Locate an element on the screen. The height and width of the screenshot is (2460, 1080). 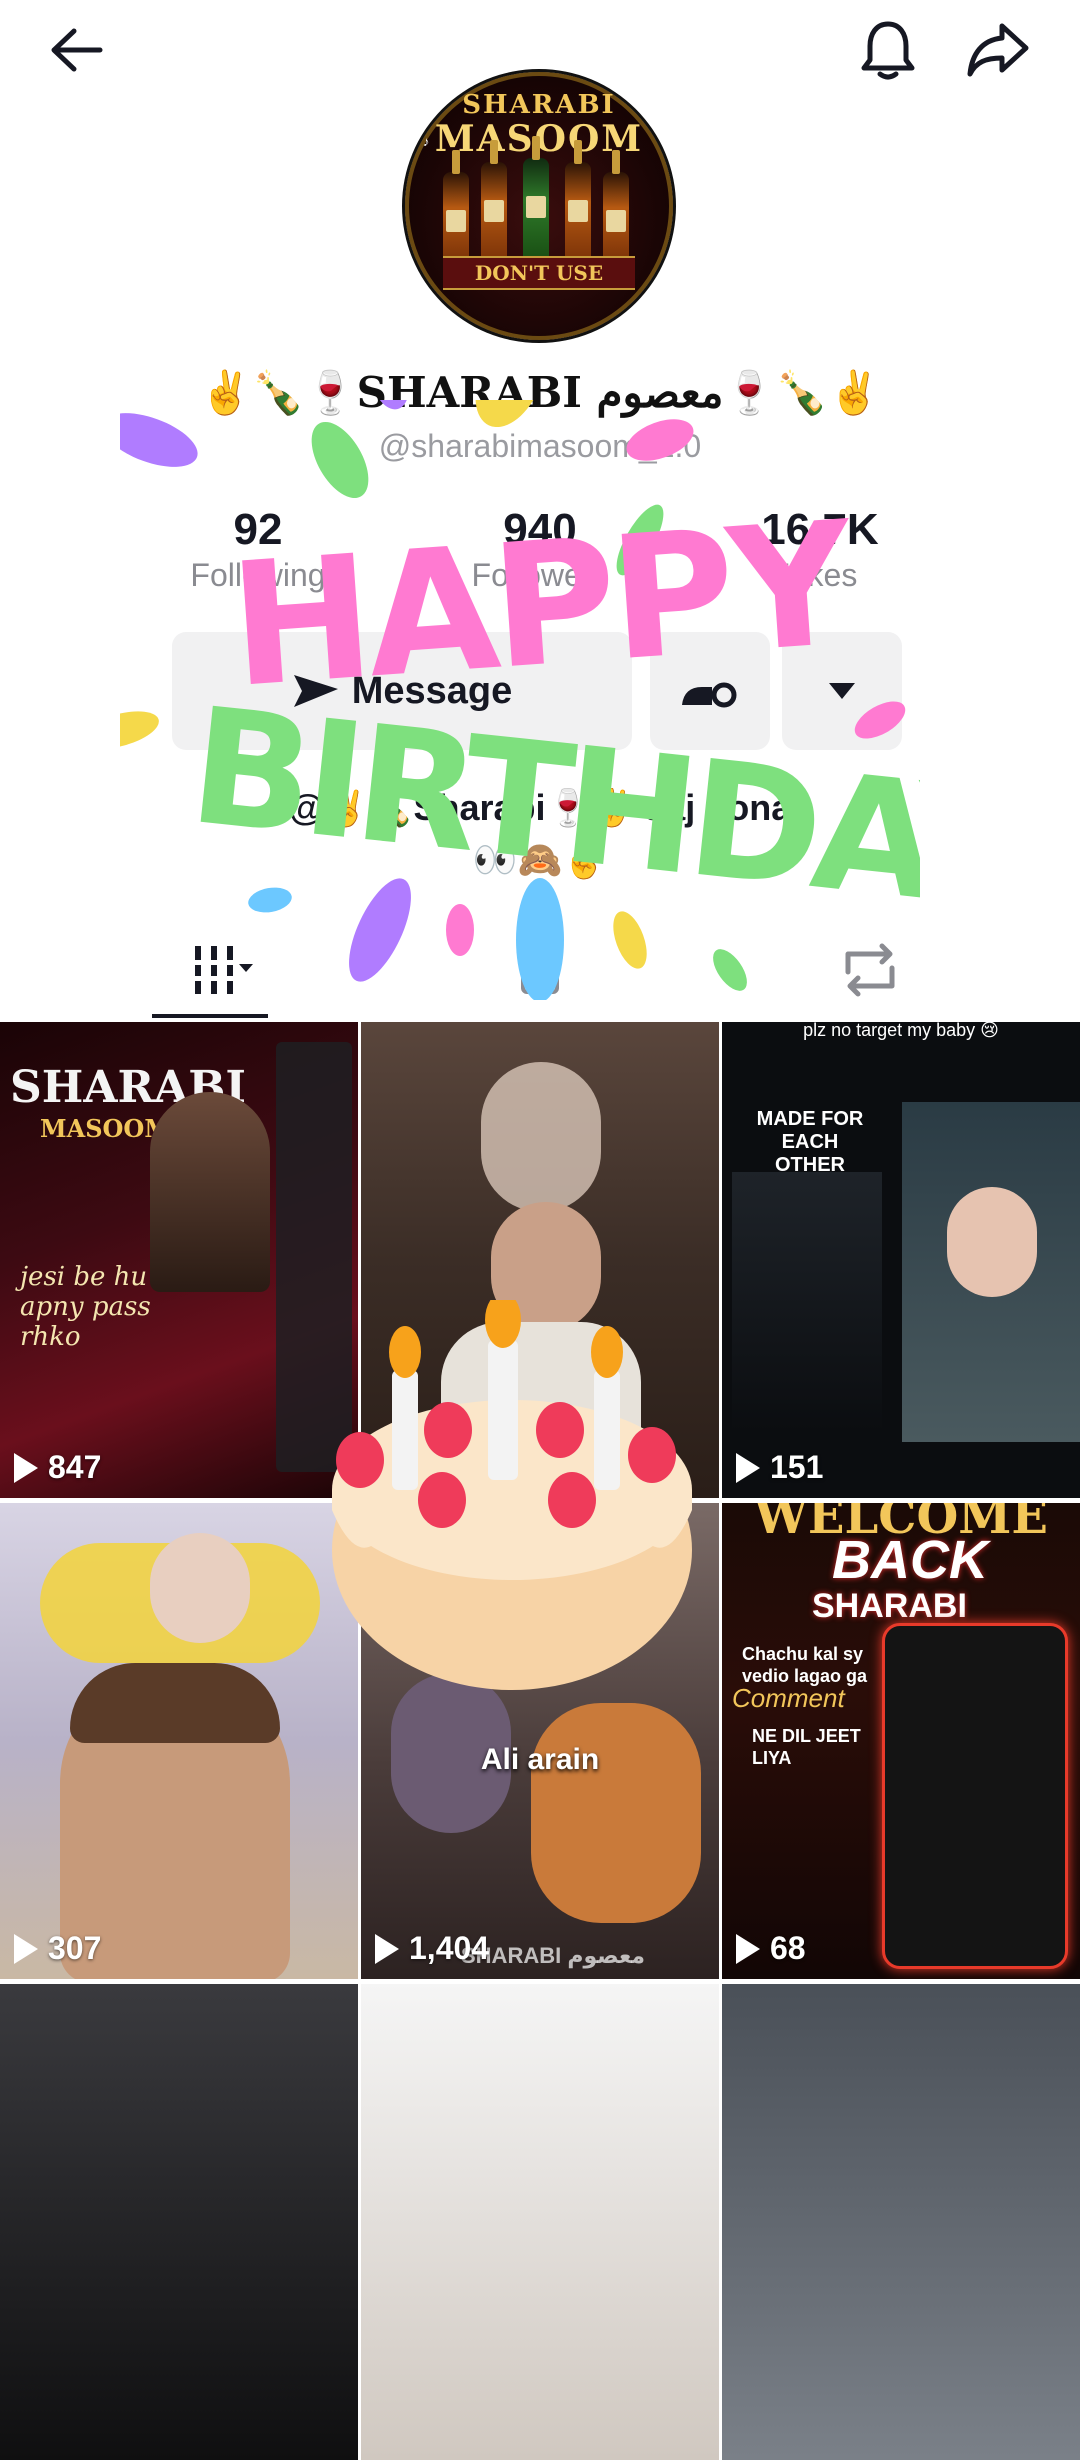
share-button is located at coordinates (998, 50).